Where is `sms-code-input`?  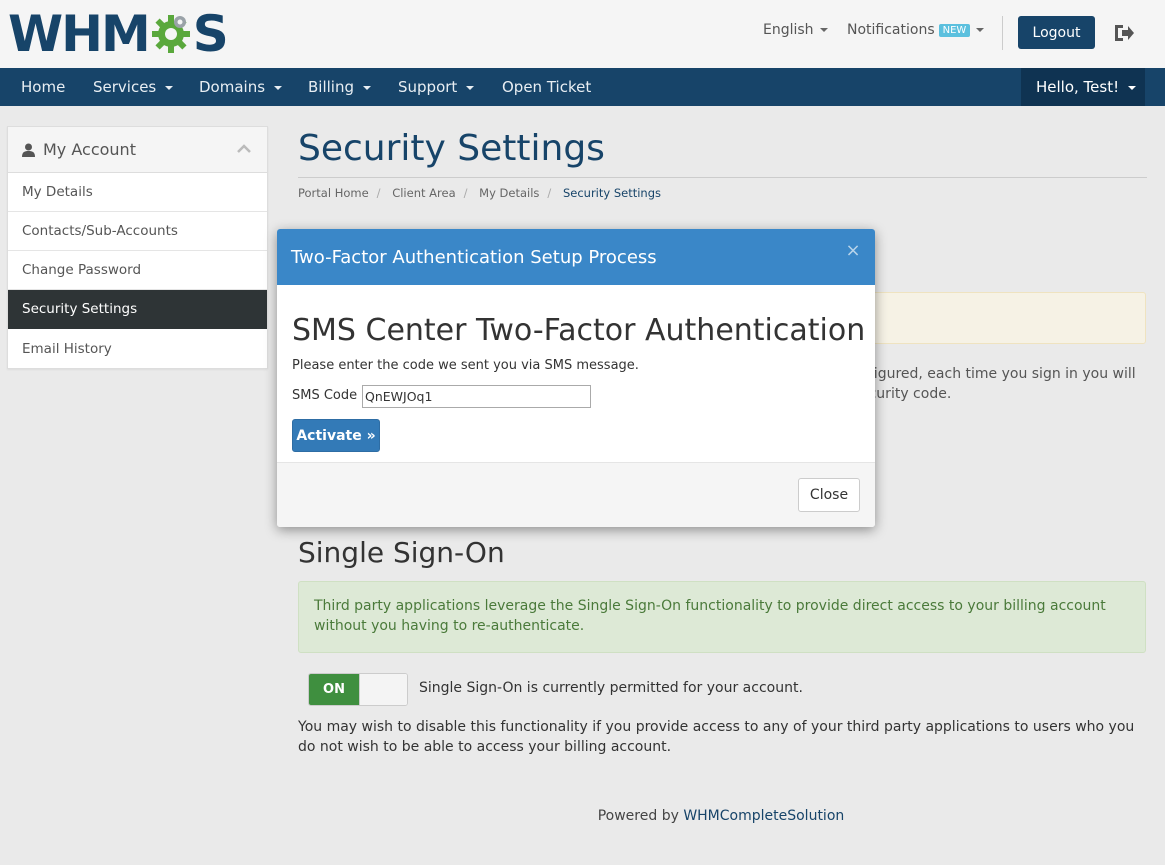
sms-code-input is located at coordinates (476, 396).